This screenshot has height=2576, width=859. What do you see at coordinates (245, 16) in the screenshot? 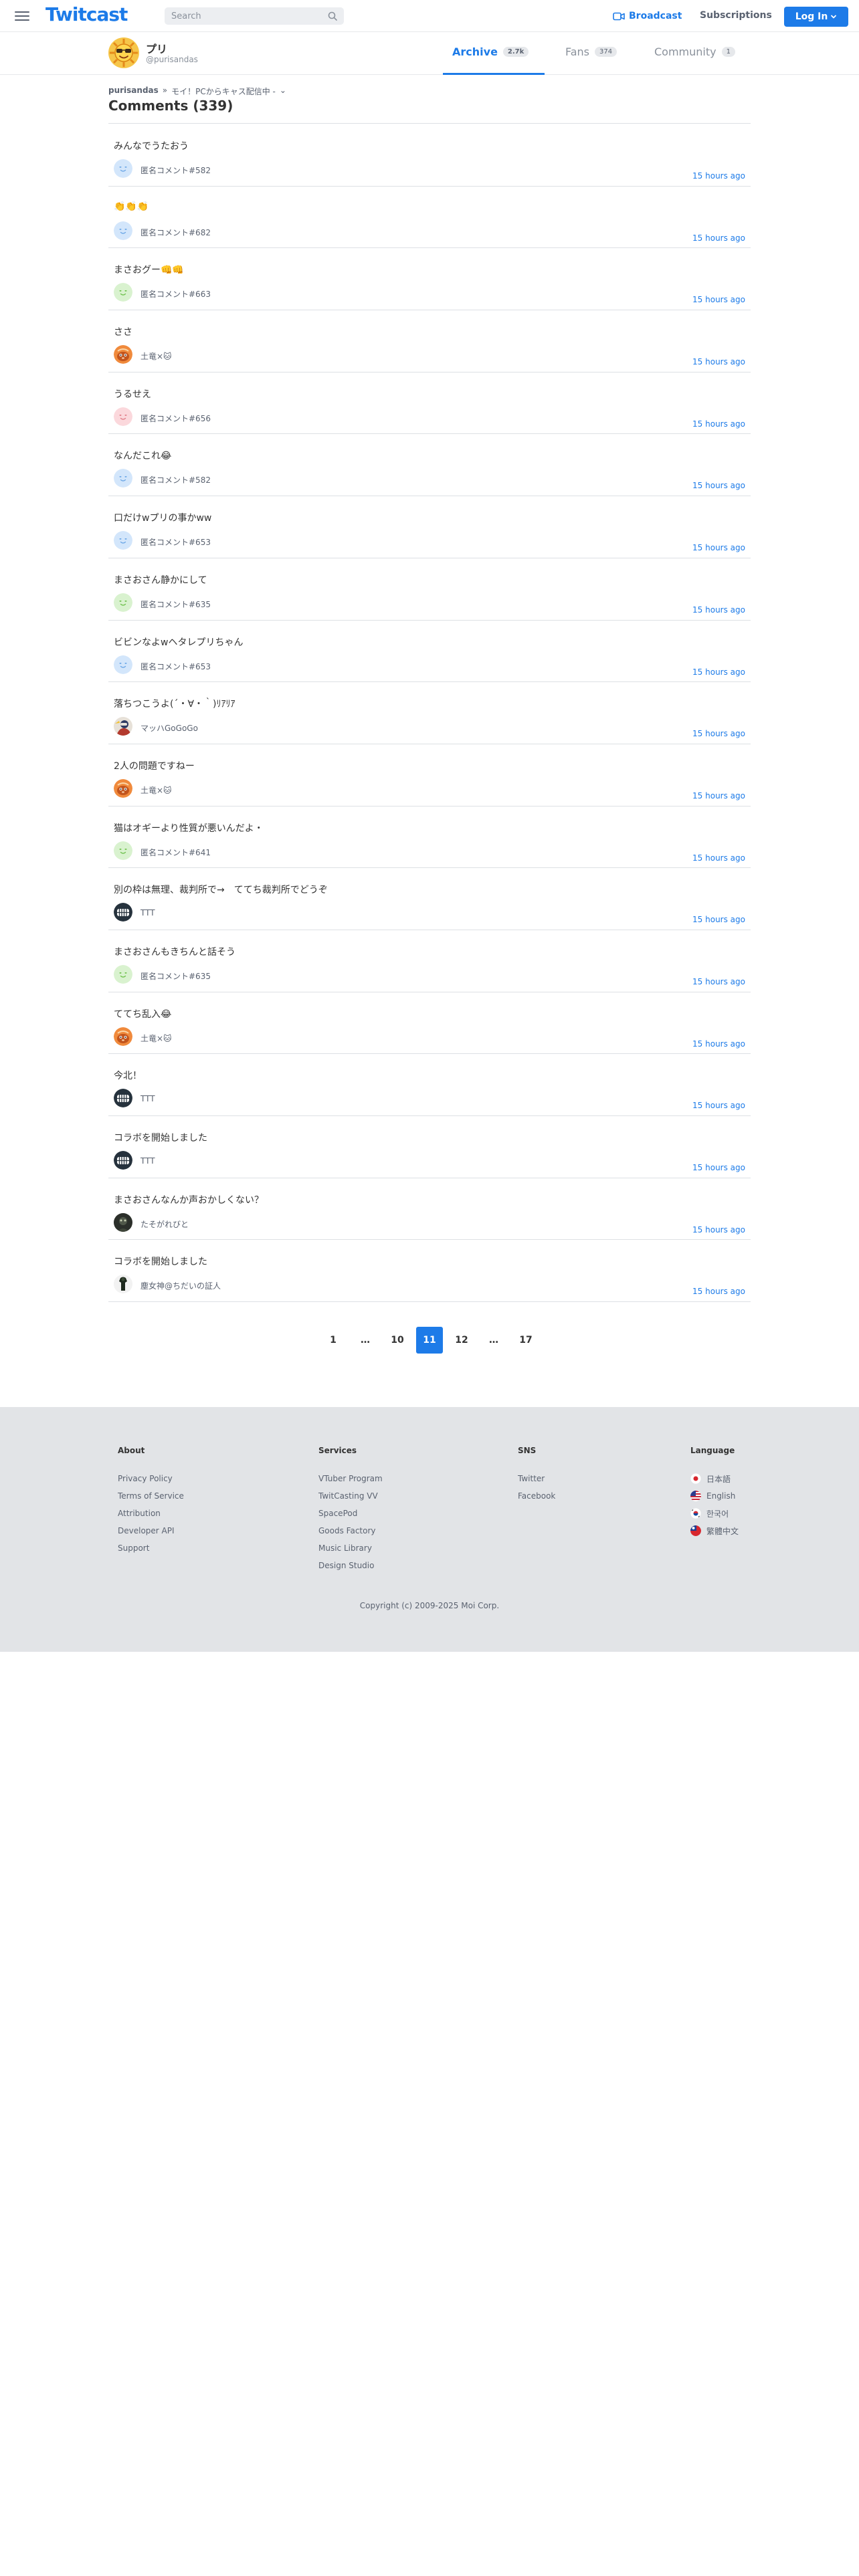
I see `search-input` at bounding box center [245, 16].